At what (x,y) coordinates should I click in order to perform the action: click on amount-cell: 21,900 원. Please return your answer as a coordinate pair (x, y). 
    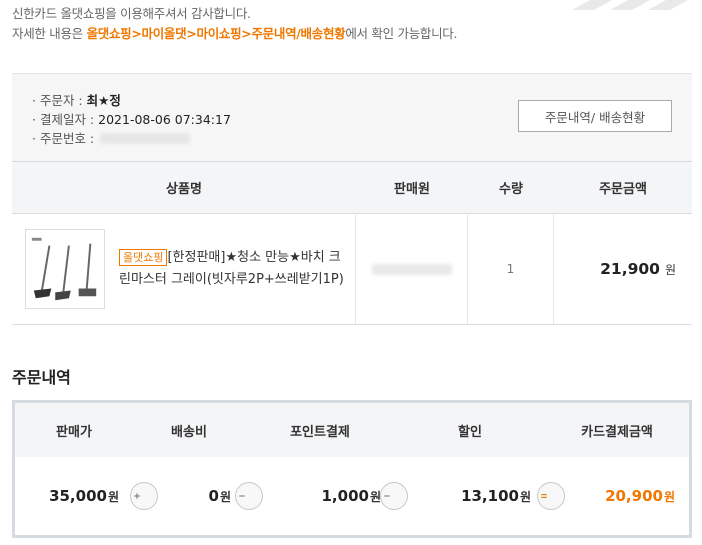
    Looking at the image, I should click on (623, 269).